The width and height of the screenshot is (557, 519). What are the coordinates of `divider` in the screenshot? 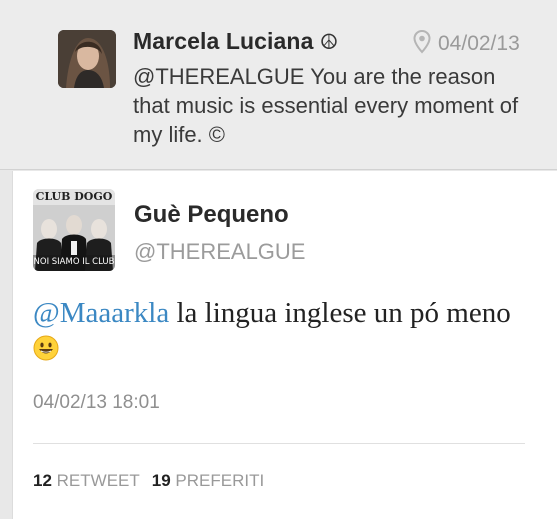 It's located at (279, 443).